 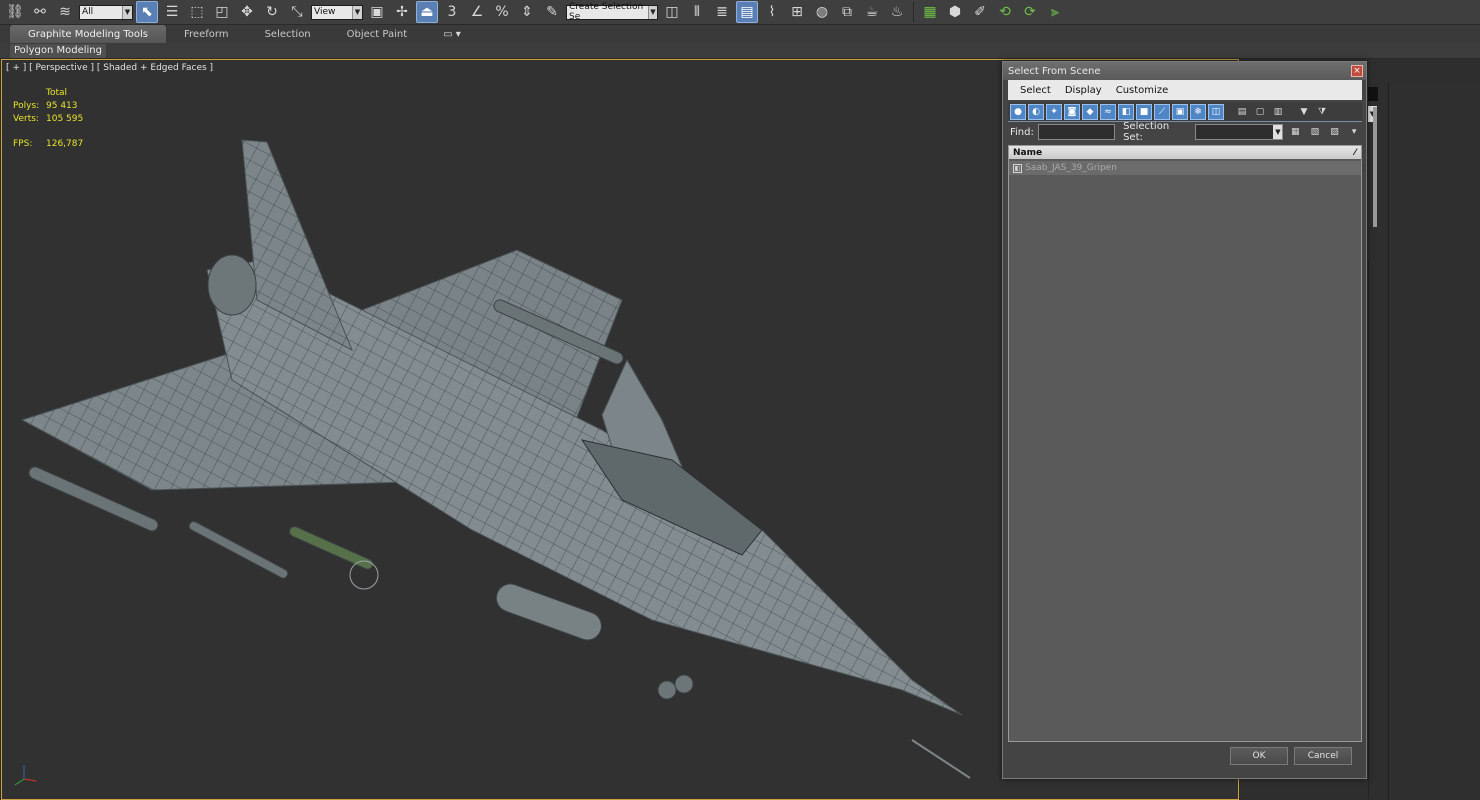 What do you see at coordinates (1185, 152) in the screenshot?
I see `column-header-name: Name ⁄` at bounding box center [1185, 152].